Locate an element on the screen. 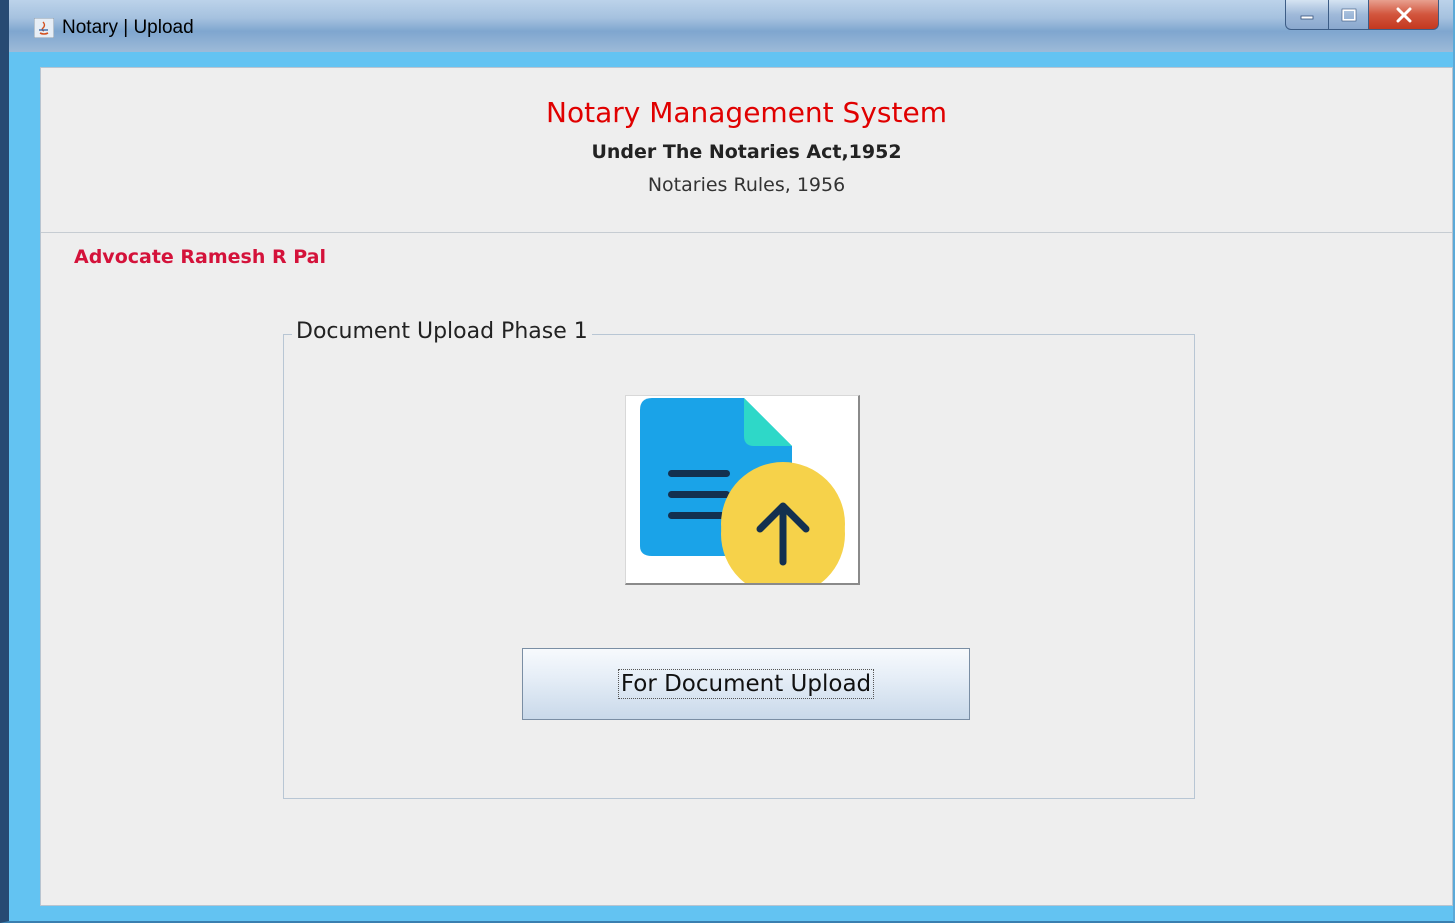  document-upload-icon is located at coordinates (742, 497).